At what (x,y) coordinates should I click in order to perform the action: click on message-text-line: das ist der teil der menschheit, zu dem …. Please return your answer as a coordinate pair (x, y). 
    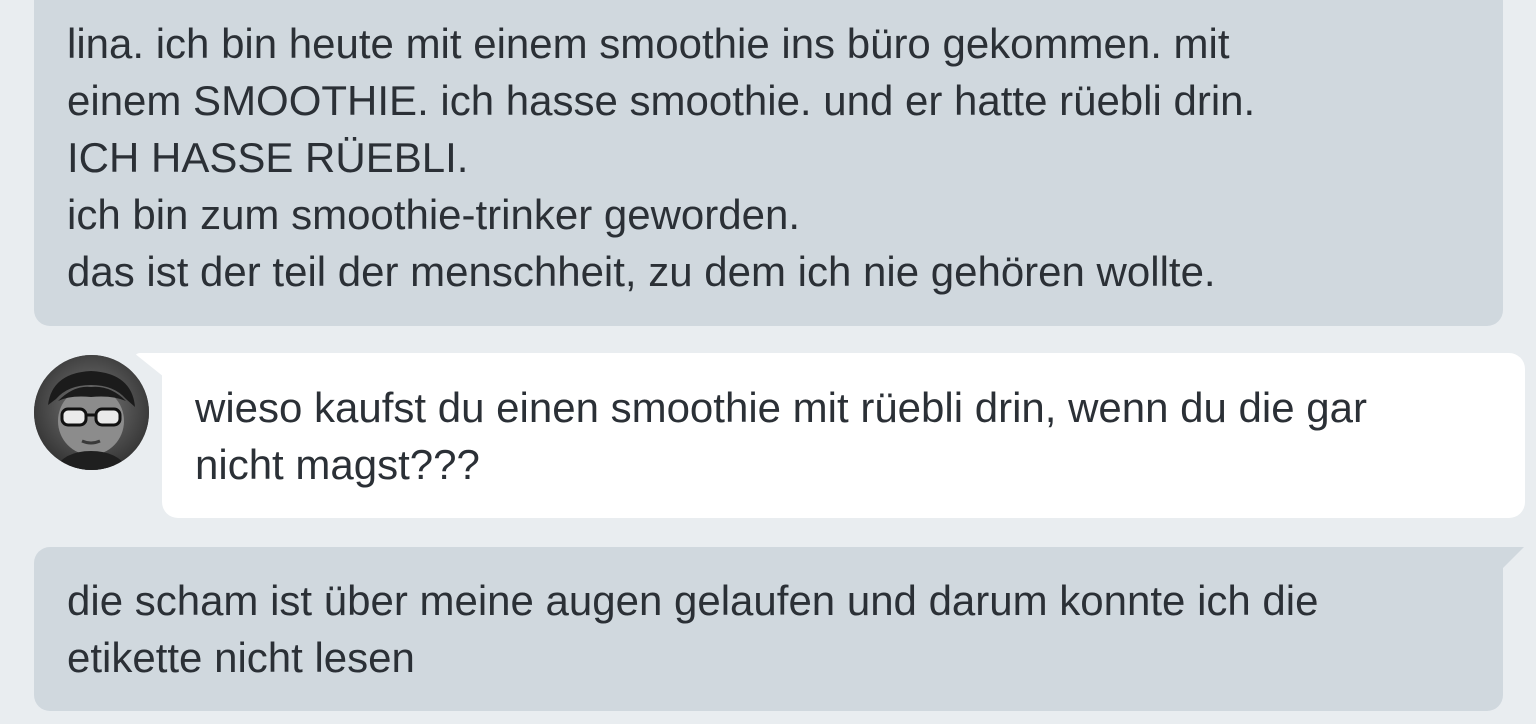
    Looking at the image, I should click on (641, 271).